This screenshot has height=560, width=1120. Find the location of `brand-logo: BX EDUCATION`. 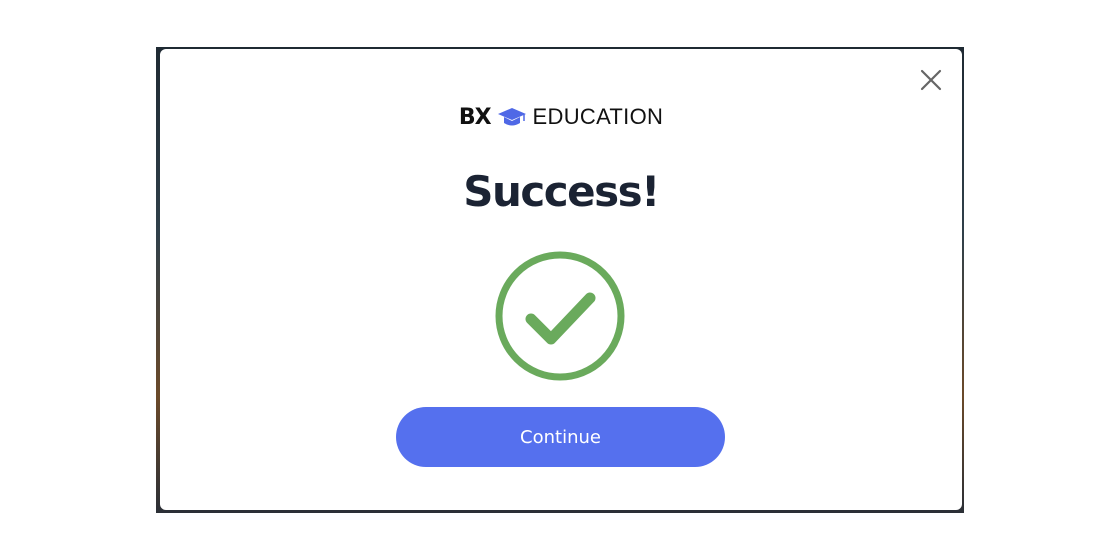

brand-logo: BX EDUCATION is located at coordinates (561, 117).